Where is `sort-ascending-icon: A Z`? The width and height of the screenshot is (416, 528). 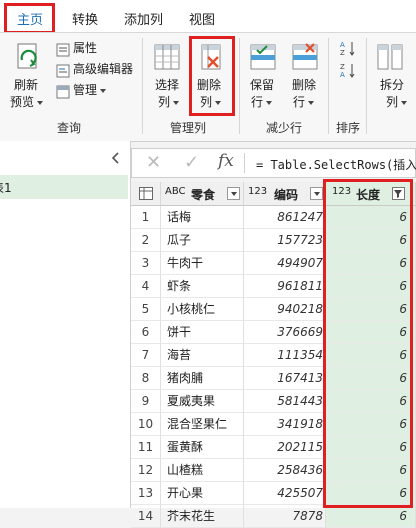
sort-ascending-icon: A Z is located at coordinates (347, 49).